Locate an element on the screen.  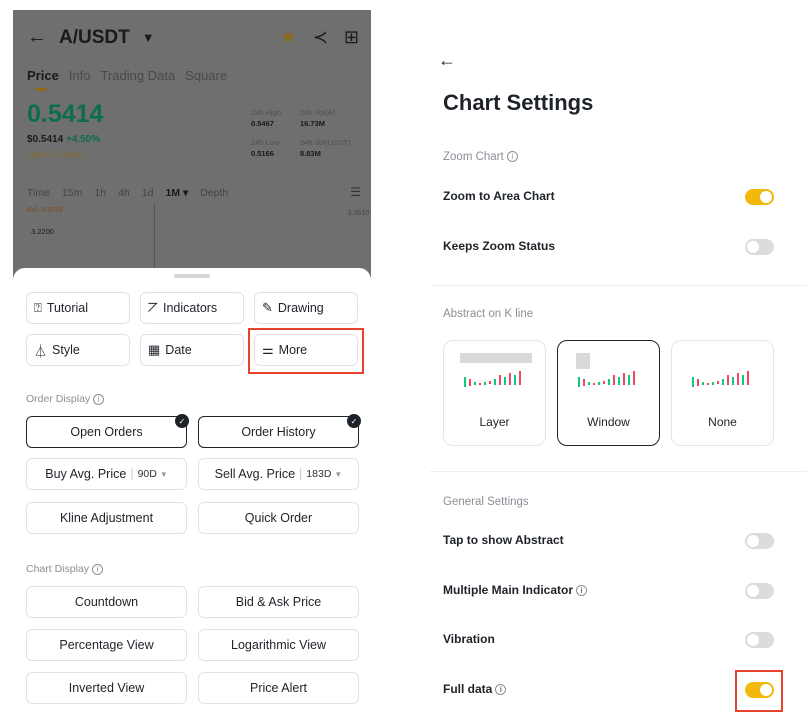
multi-indicator-row: Multiple Main Indicator i is located at coordinates (515, 590).